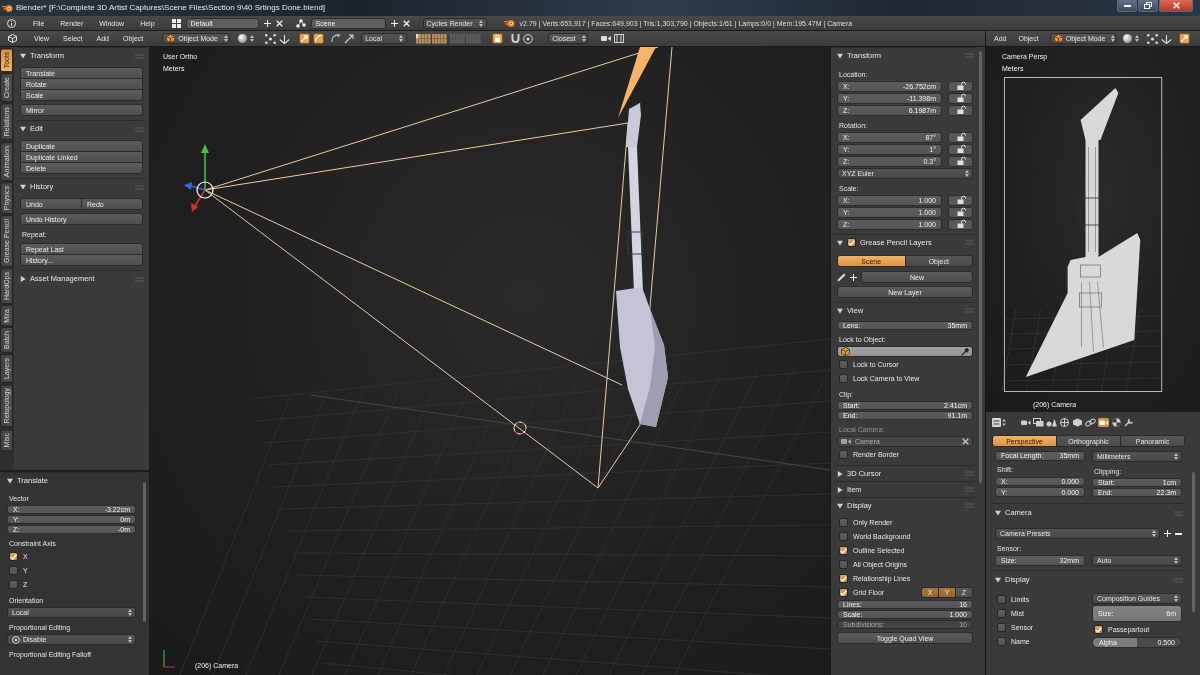  Describe the element at coordinates (1178, 533) in the screenshot. I see `minus-icon` at that location.